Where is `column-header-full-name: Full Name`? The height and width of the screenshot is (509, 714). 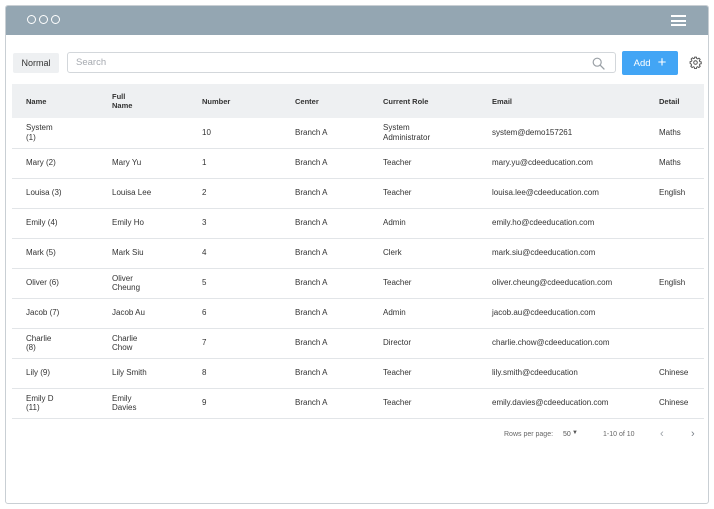
column-header-full-name: Full Name is located at coordinates (143, 101).